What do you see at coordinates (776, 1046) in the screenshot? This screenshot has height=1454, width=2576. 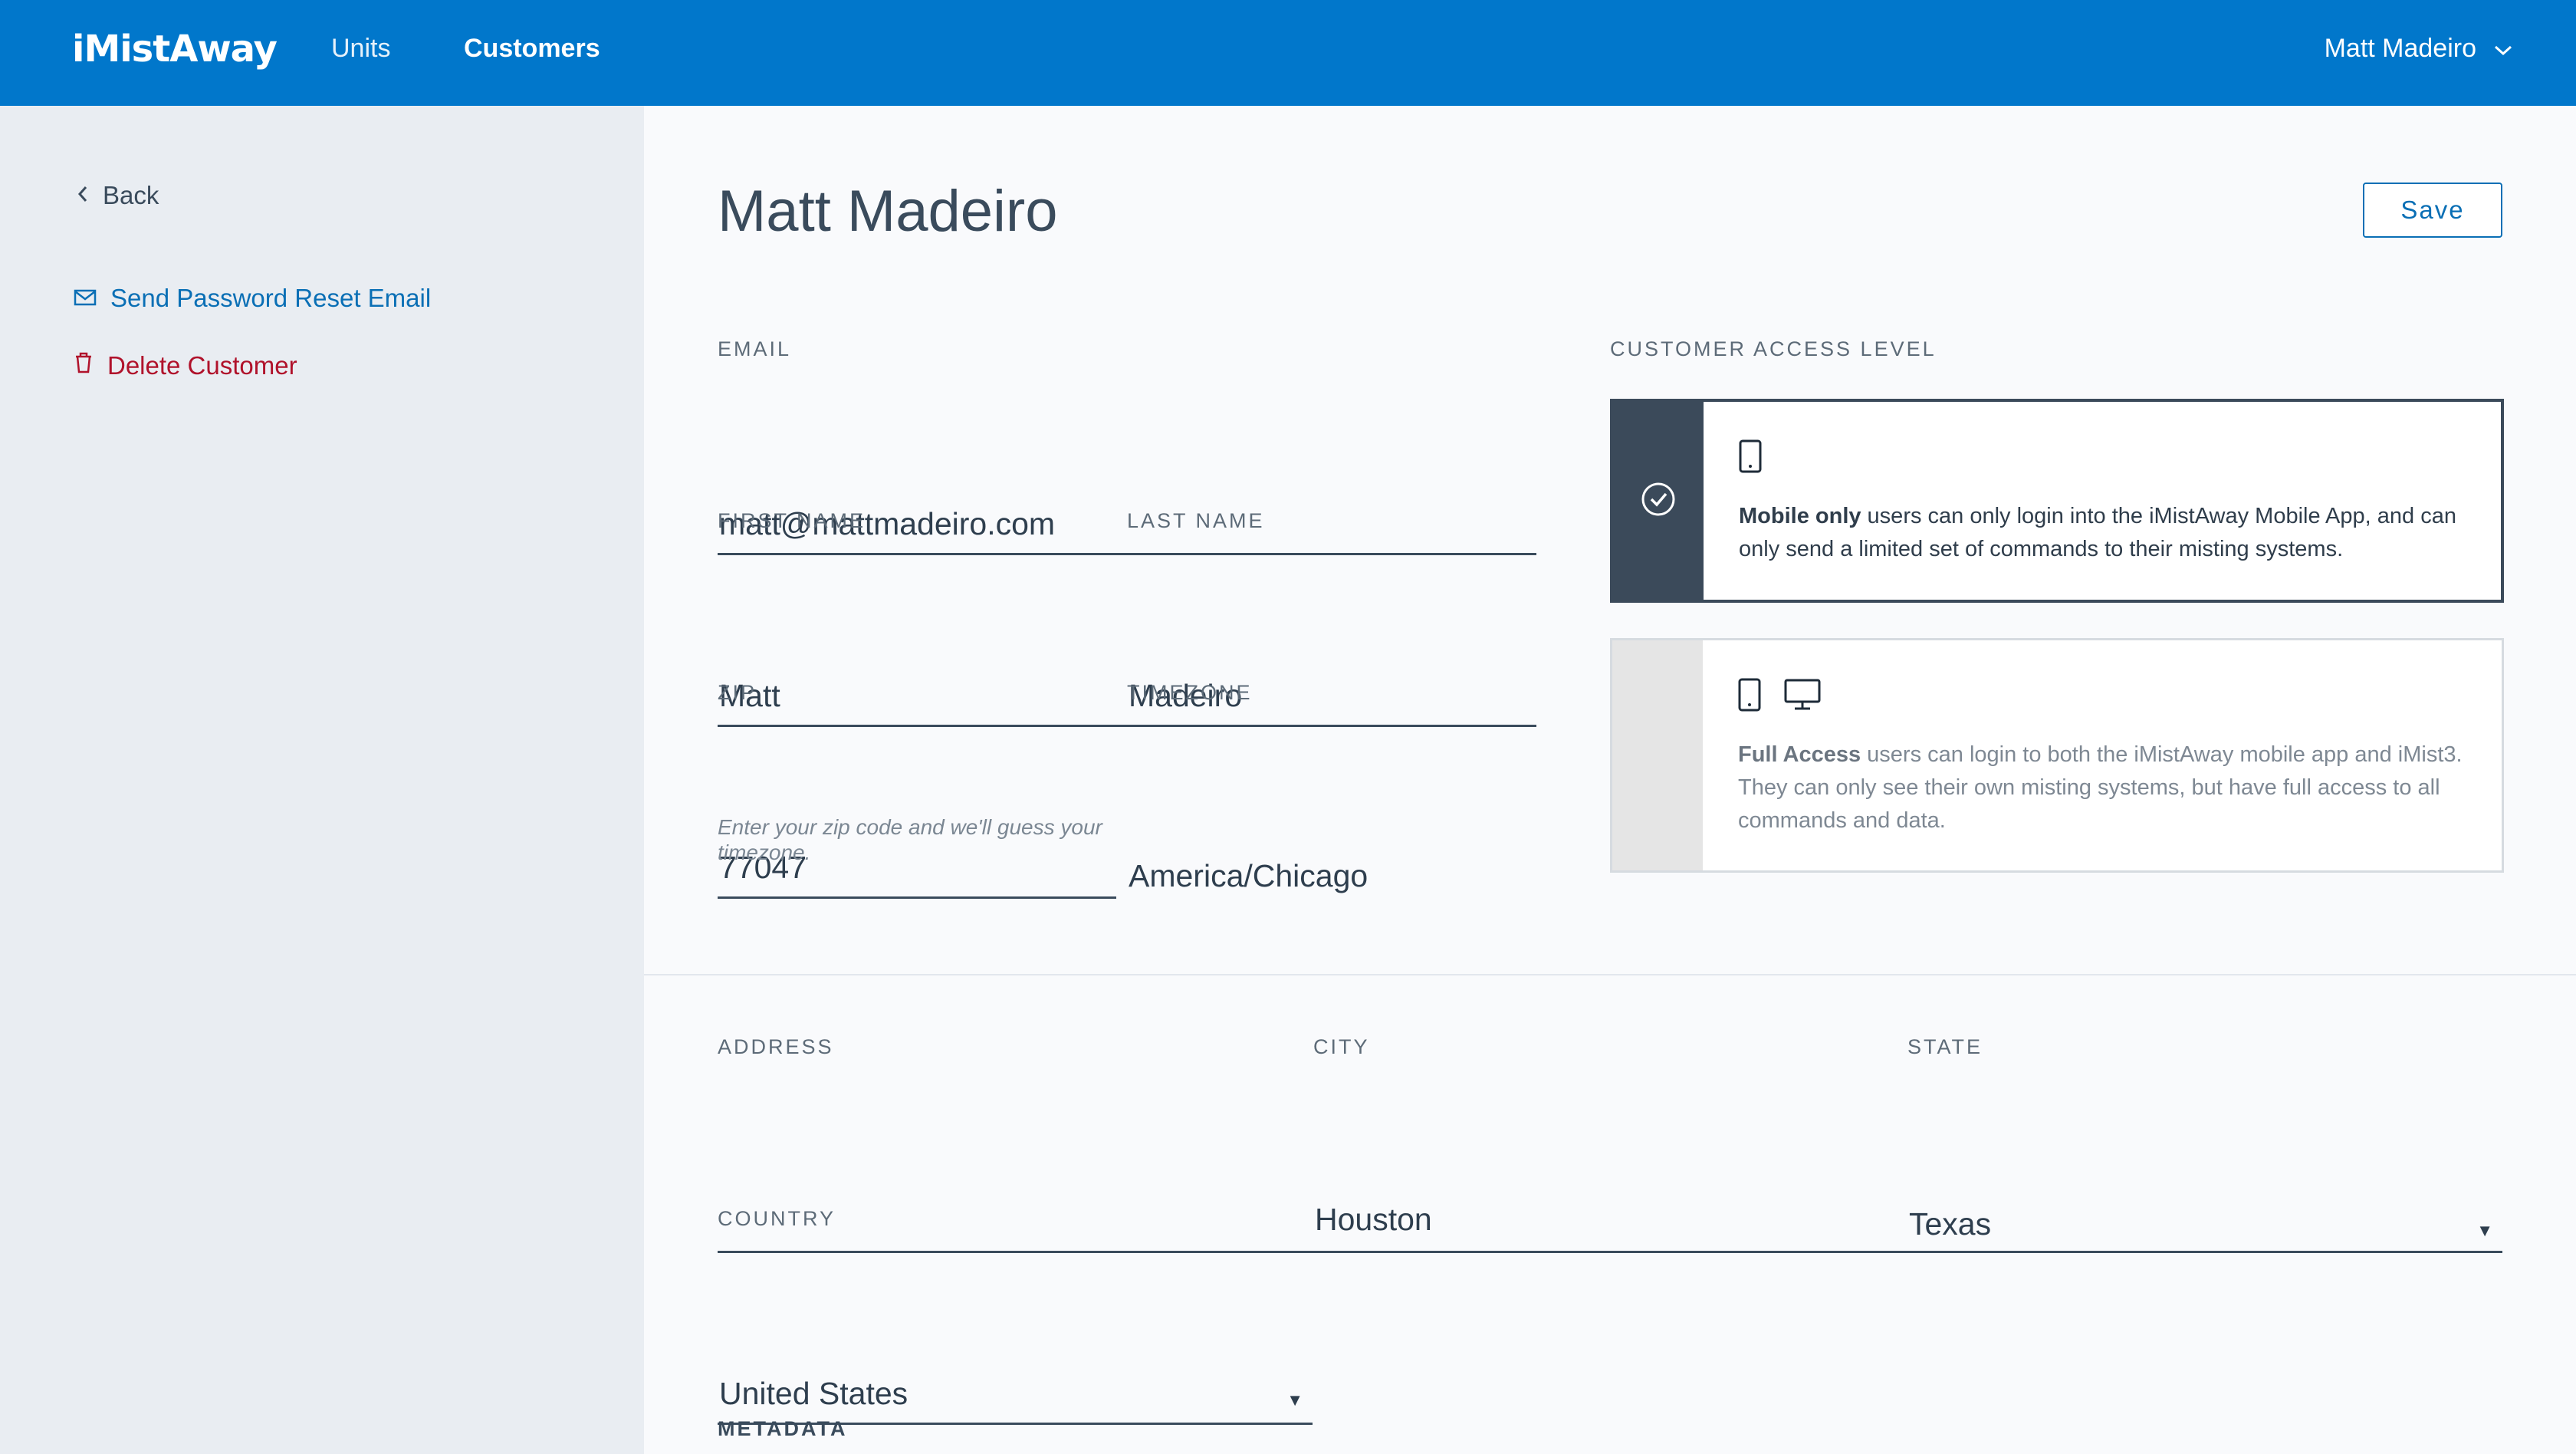 I see `address-label: ADDRESS` at bounding box center [776, 1046].